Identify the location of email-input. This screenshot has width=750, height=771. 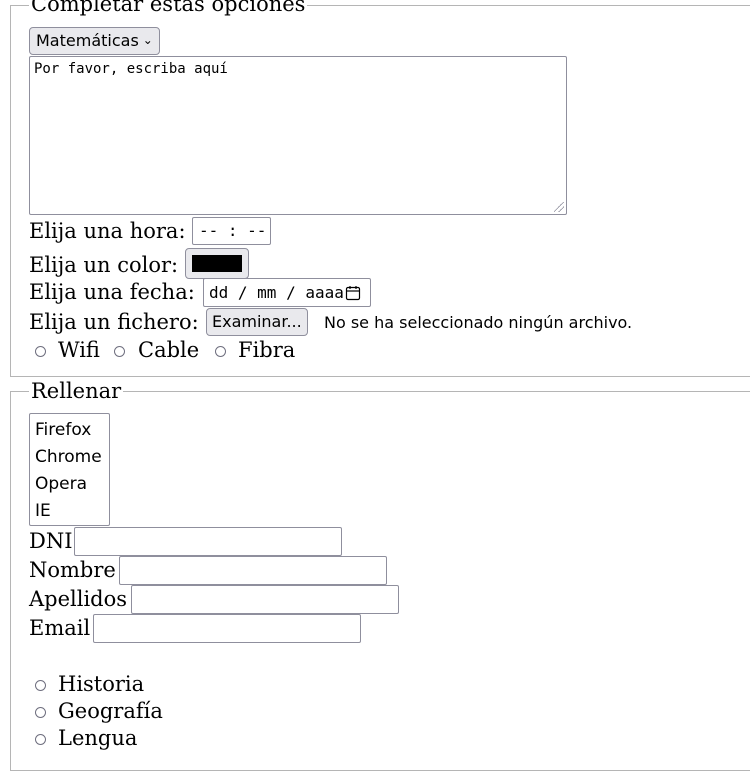
(227, 628).